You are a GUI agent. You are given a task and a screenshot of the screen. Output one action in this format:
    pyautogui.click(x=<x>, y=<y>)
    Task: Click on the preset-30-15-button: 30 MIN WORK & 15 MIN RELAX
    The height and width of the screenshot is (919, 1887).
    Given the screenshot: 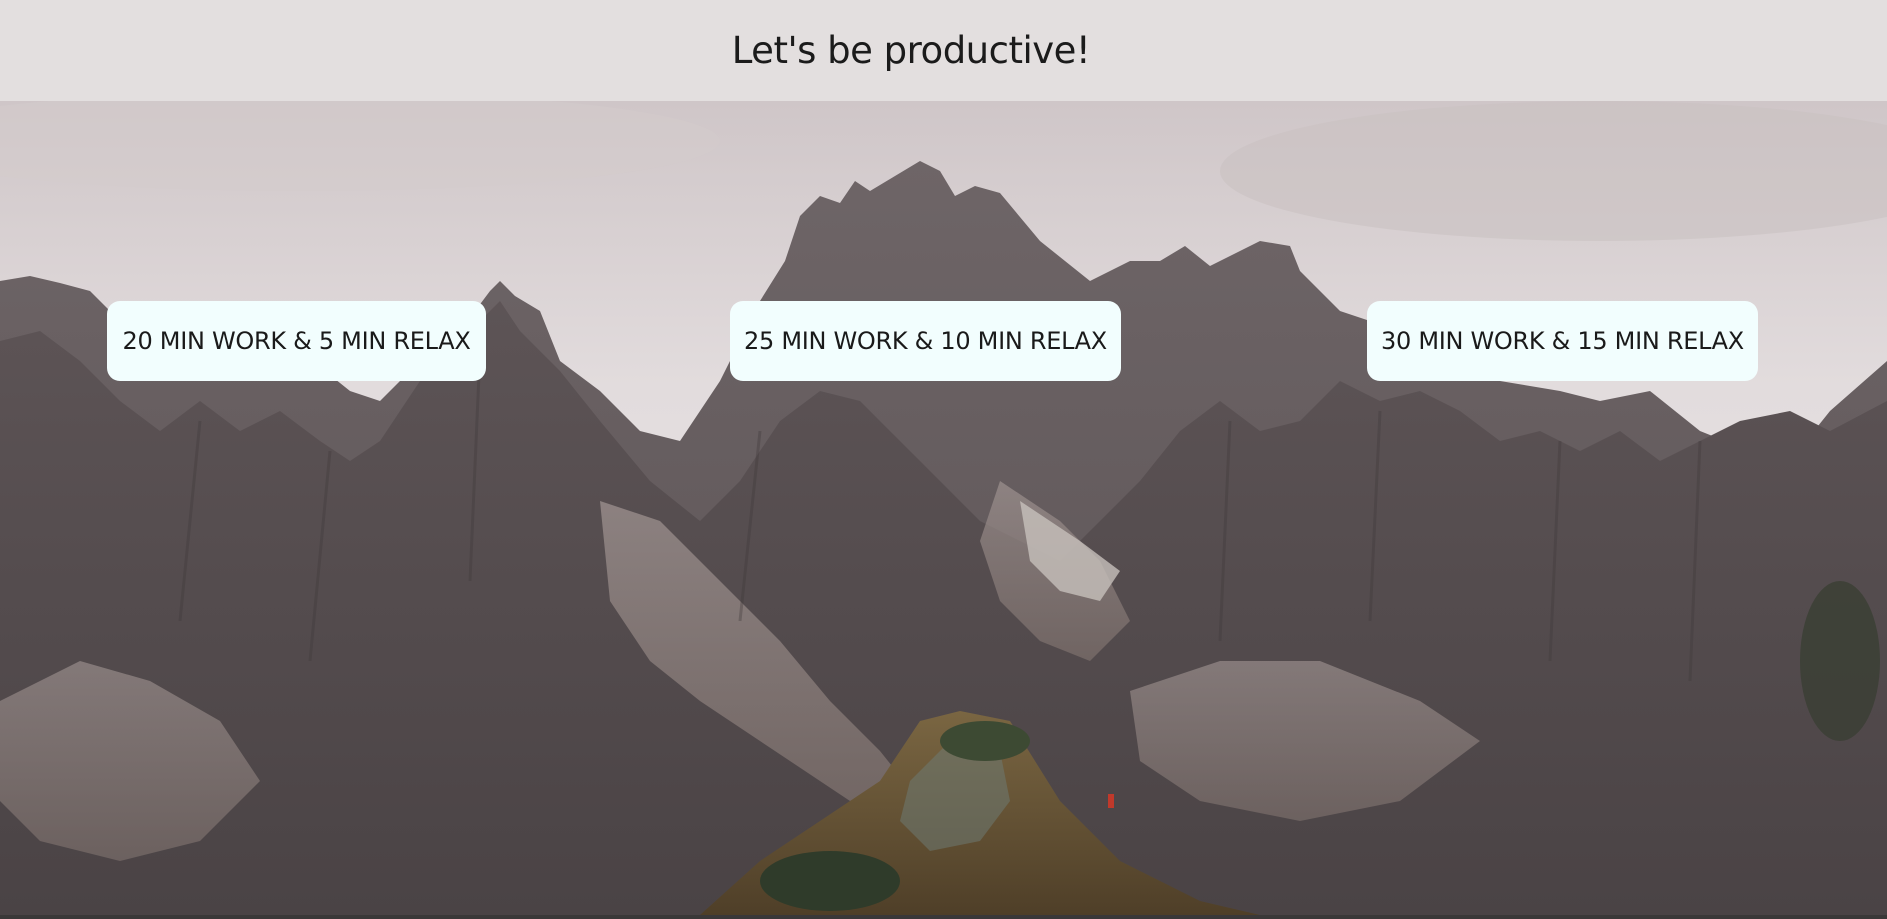 What is the action you would take?
    pyautogui.click(x=1562, y=341)
    